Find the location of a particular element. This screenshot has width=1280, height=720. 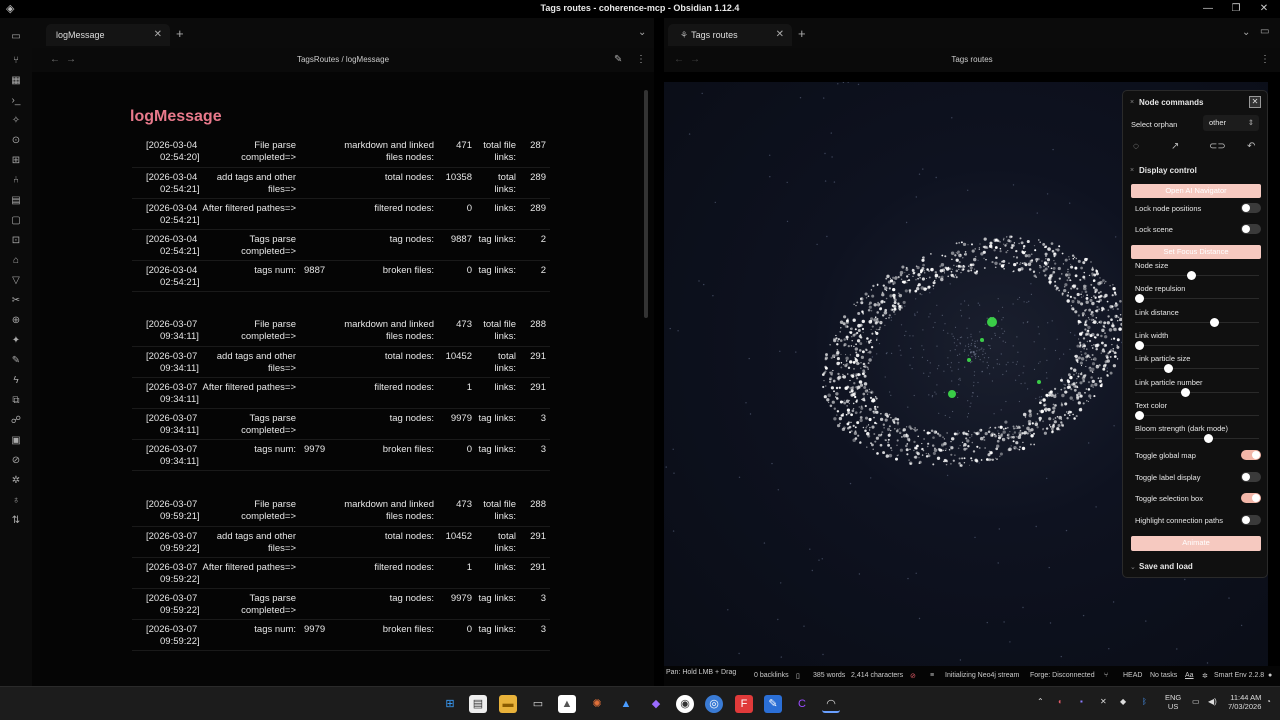

edit-icon: ✎ is located at coordinates (618, 59).